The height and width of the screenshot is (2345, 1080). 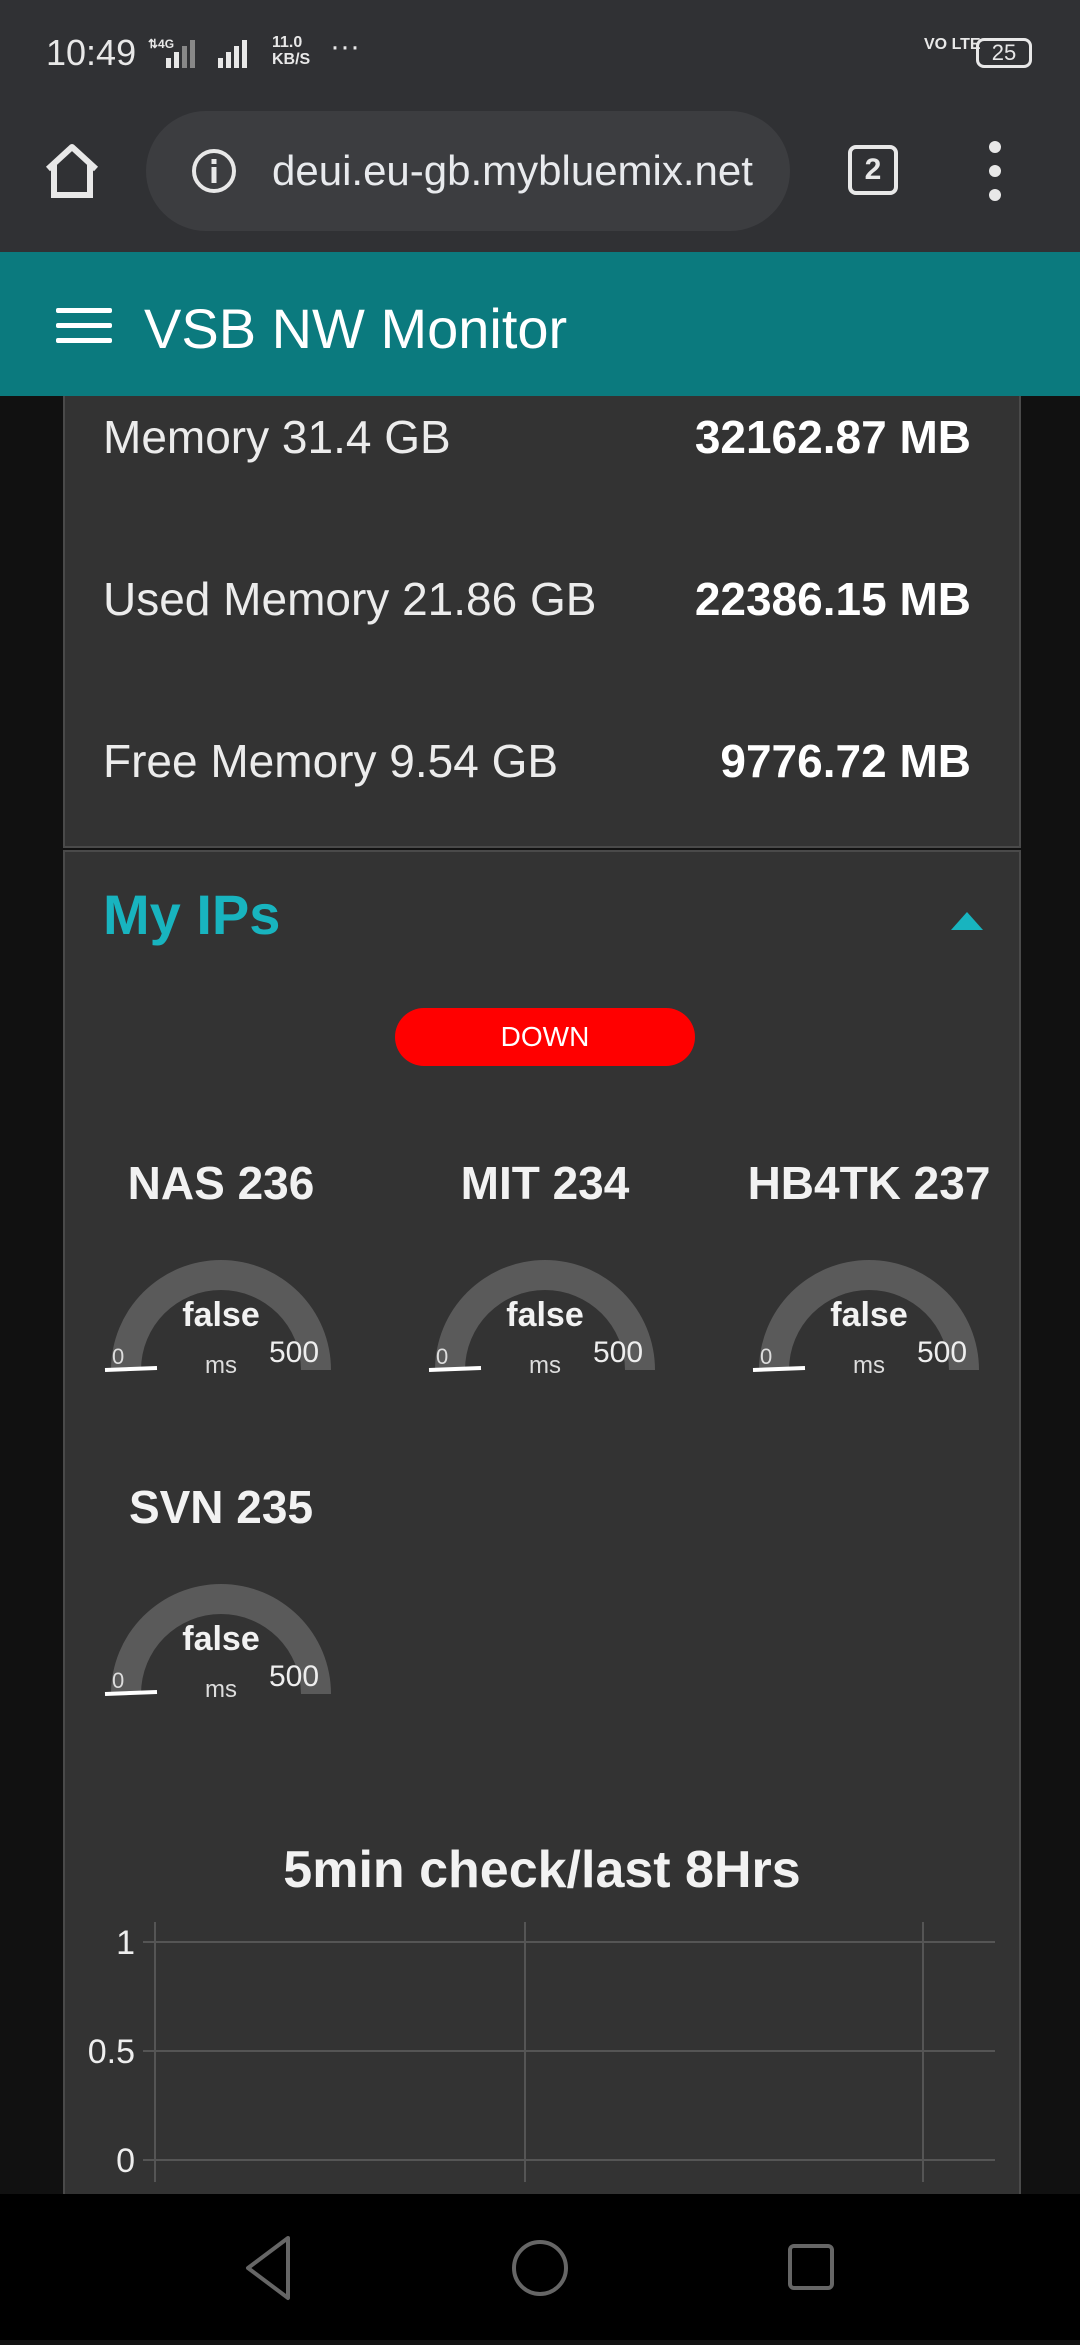 I want to click on status-badge: DOWN, so click(x=545, y=1037).